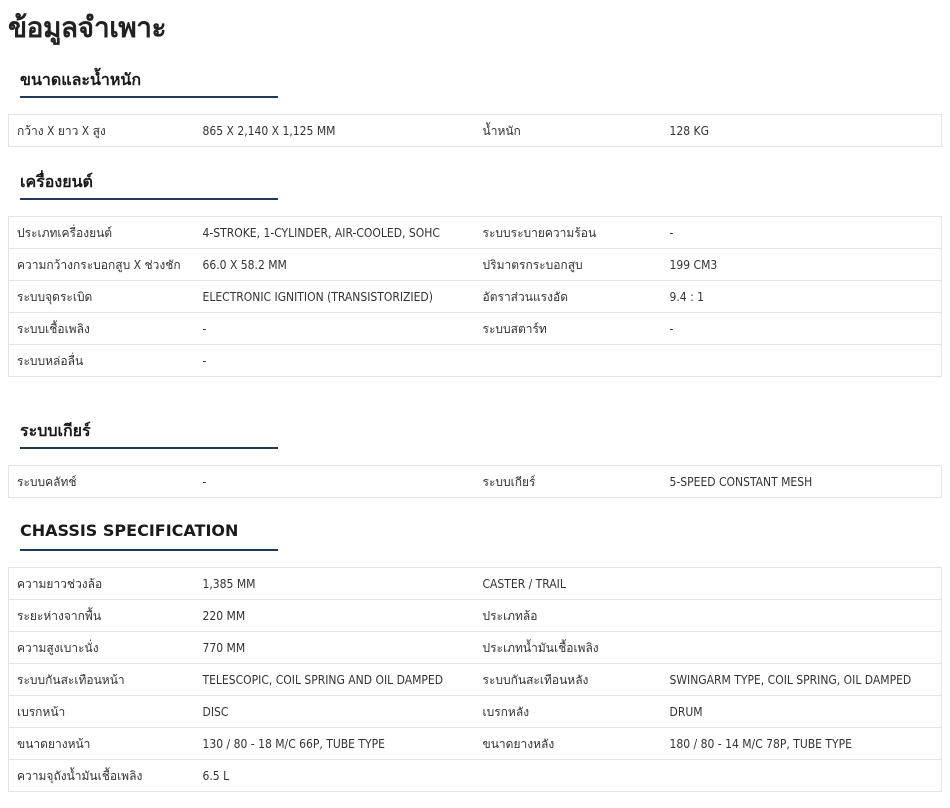 The height and width of the screenshot is (808, 950). Describe the element at coordinates (539, 233) in the screenshot. I see `spec-label: ระบบระบายความร้อน` at that location.